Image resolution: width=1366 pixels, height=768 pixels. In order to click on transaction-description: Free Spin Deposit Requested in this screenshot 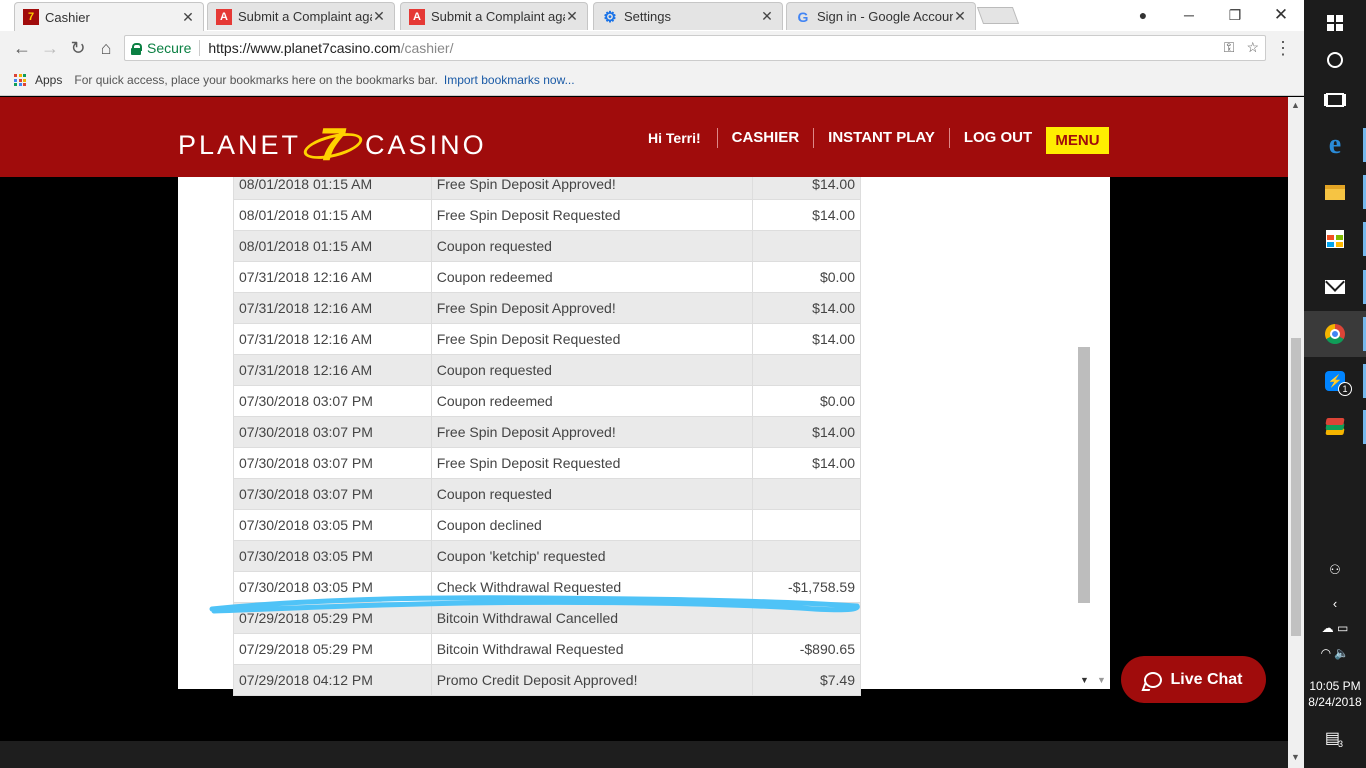, I will do `click(592, 215)`.